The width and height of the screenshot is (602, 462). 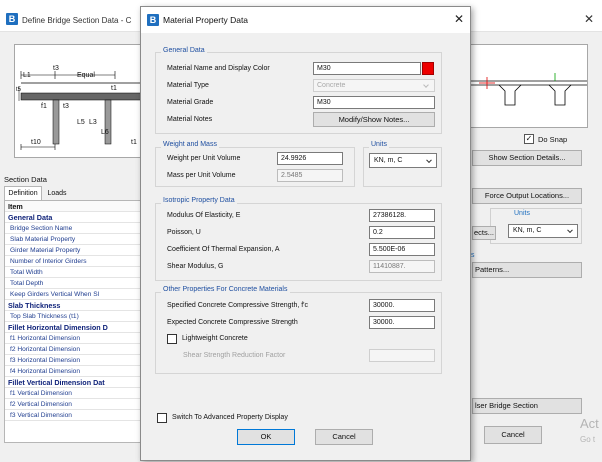 I want to click on units-select-value: KN, m, C, so click(x=388, y=160).